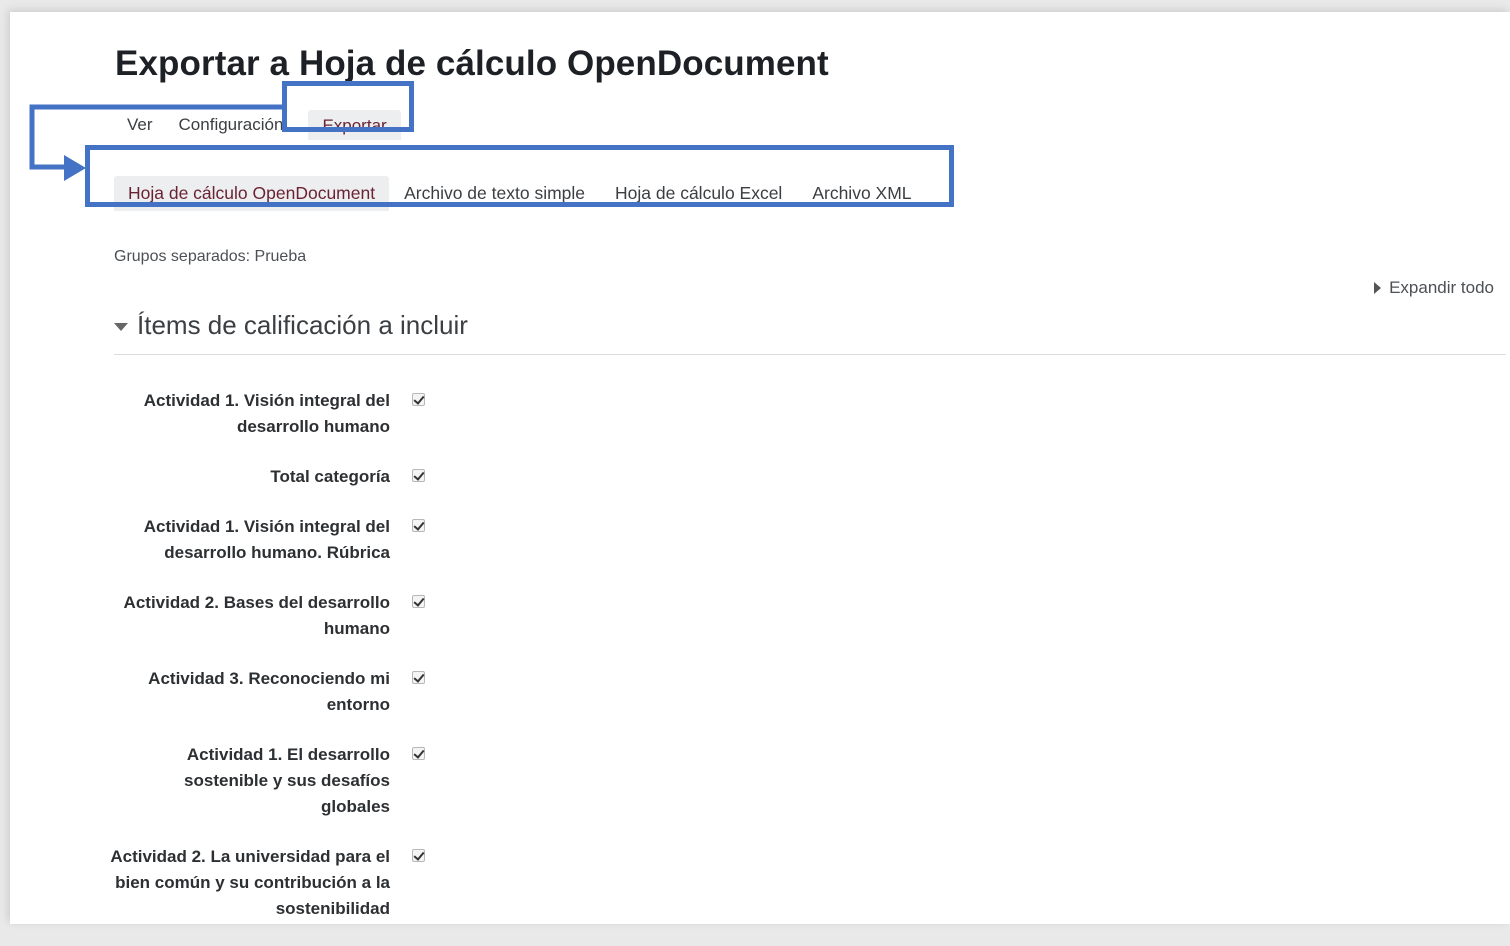  I want to click on section-header-items: Ítems de calificación a incluir, so click(291, 325).